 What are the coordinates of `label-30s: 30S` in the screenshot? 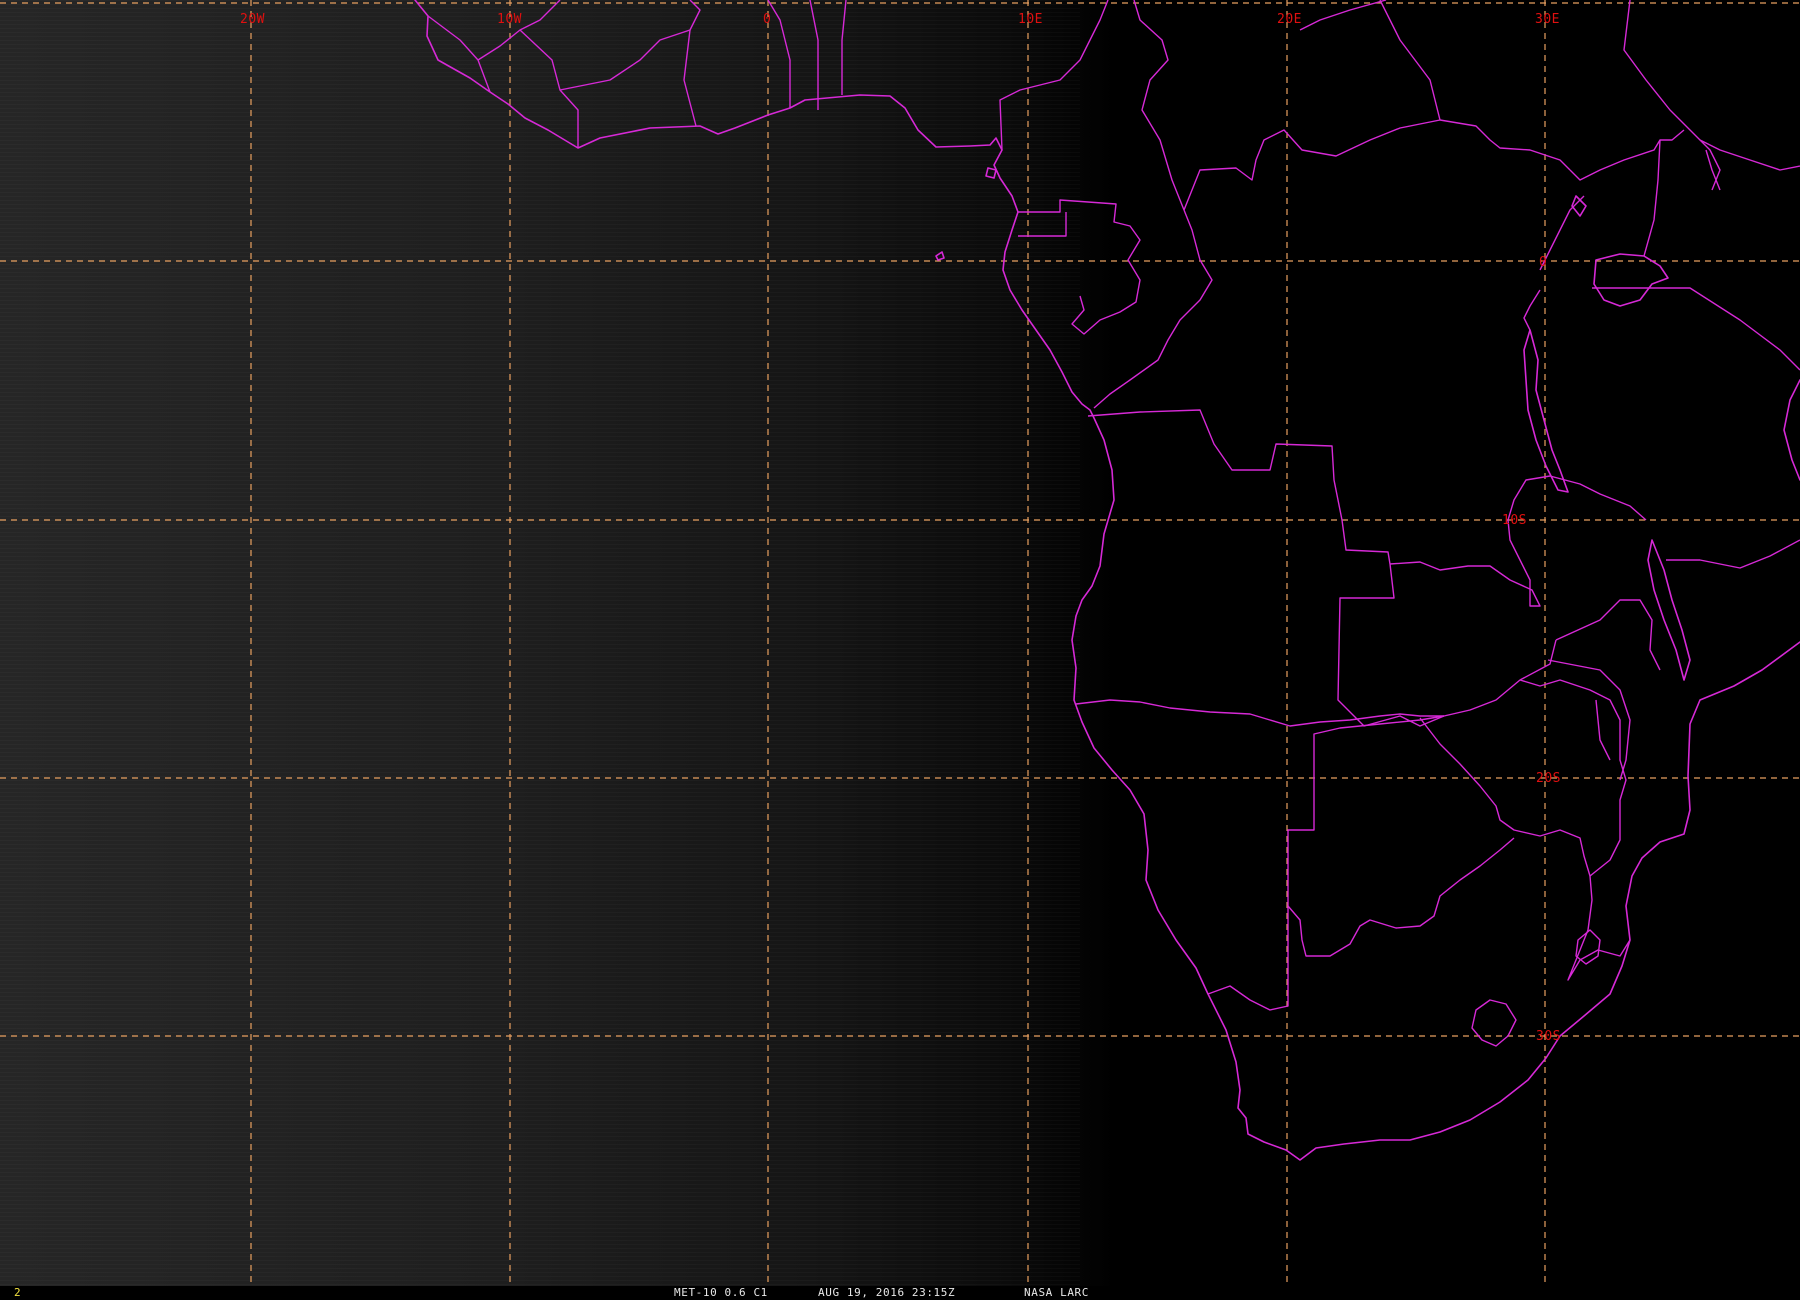 It's located at (1548, 1036).